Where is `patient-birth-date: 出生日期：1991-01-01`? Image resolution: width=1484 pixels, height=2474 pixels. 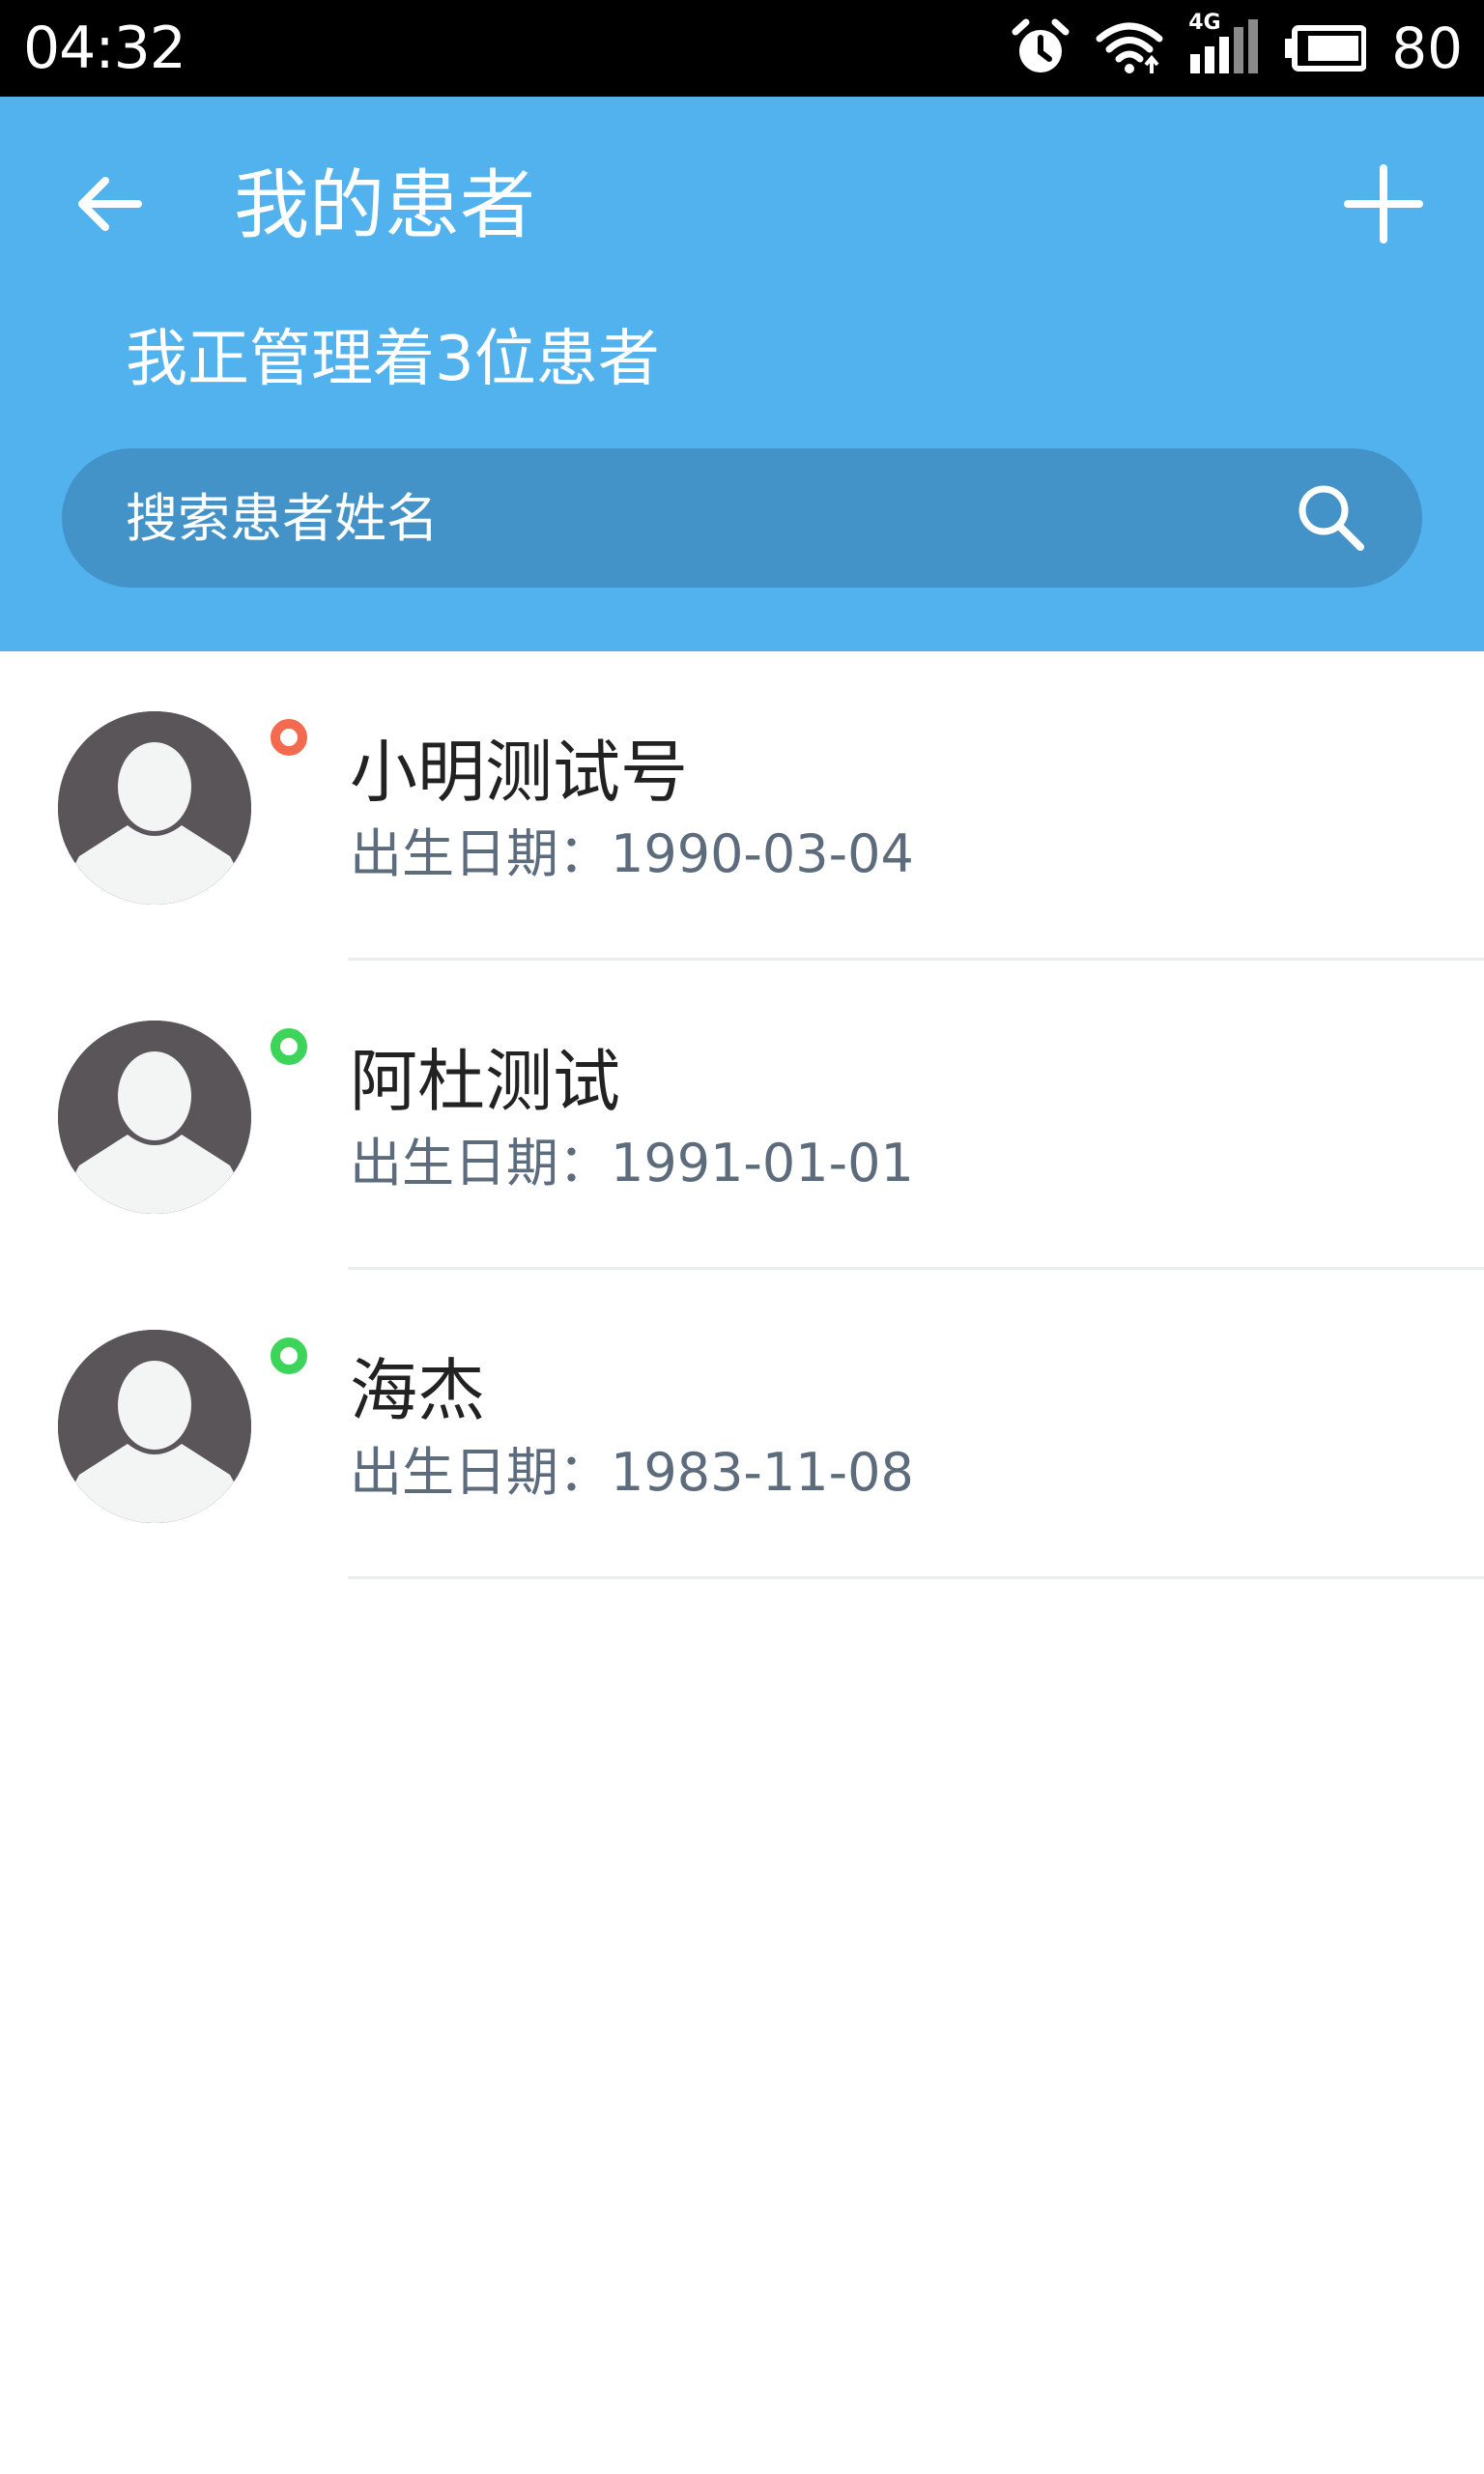 patient-birth-date: 出生日期：1991-01-01 is located at coordinates (632, 1164).